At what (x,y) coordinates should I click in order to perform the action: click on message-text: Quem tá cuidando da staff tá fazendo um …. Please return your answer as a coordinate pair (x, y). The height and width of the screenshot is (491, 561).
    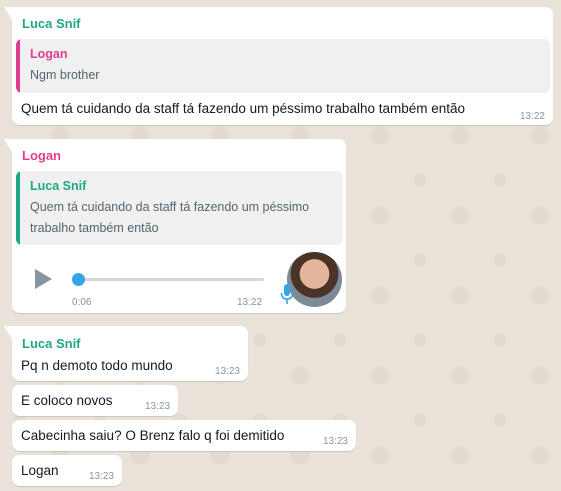
    Looking at the image, I should click on (243, 108).